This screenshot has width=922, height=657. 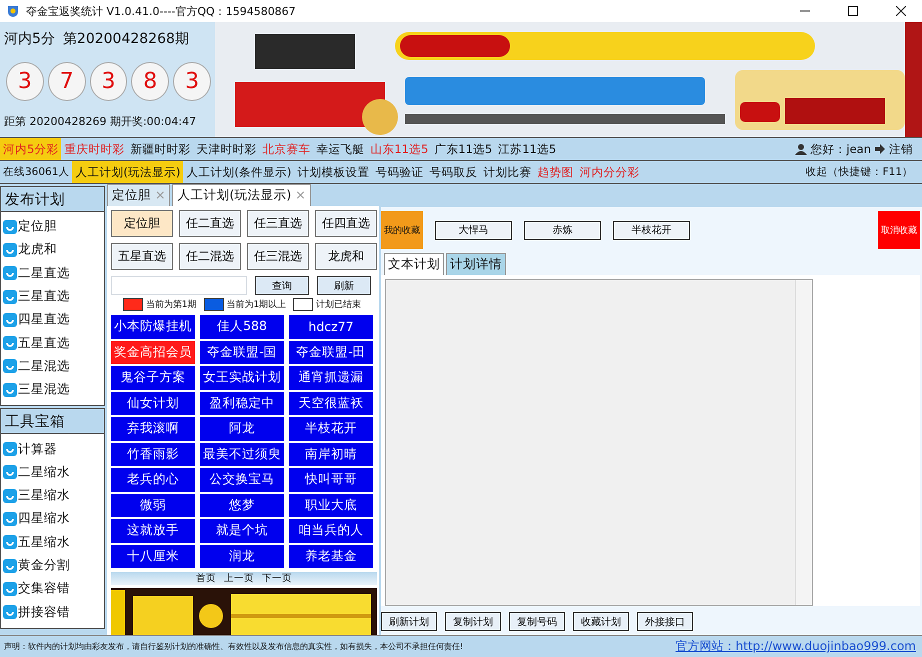 I want to click on action-button: 刷新计划, so click(x=409, y=621).